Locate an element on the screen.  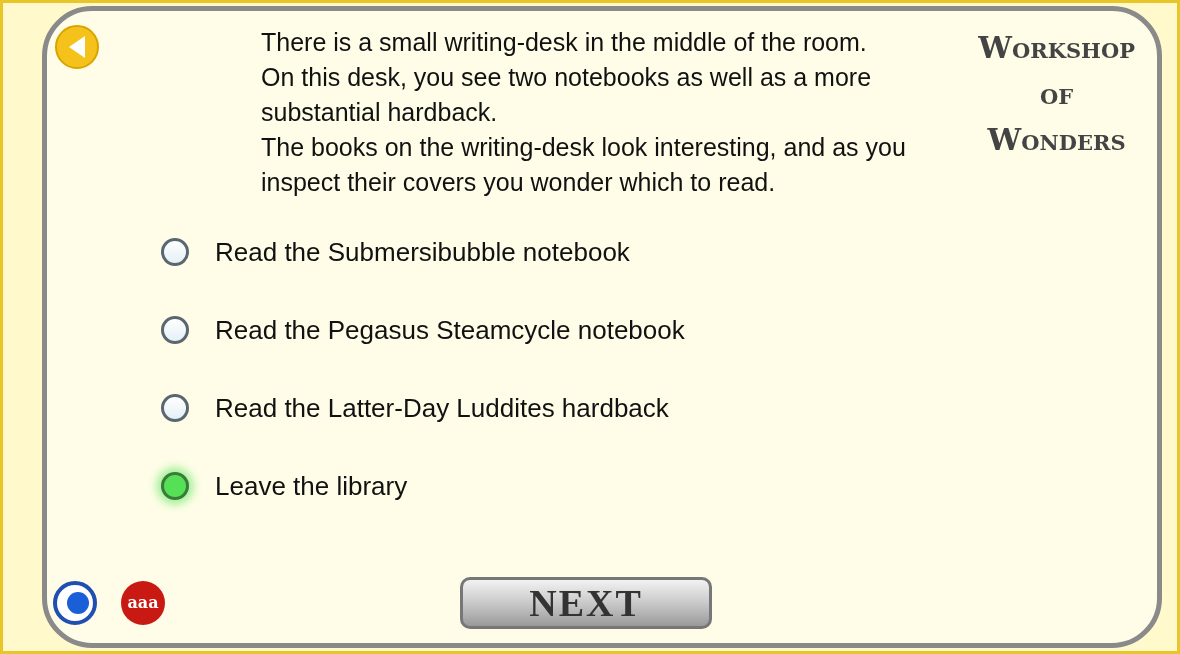
back-arrow-icon is located at coordinates (77, 47).